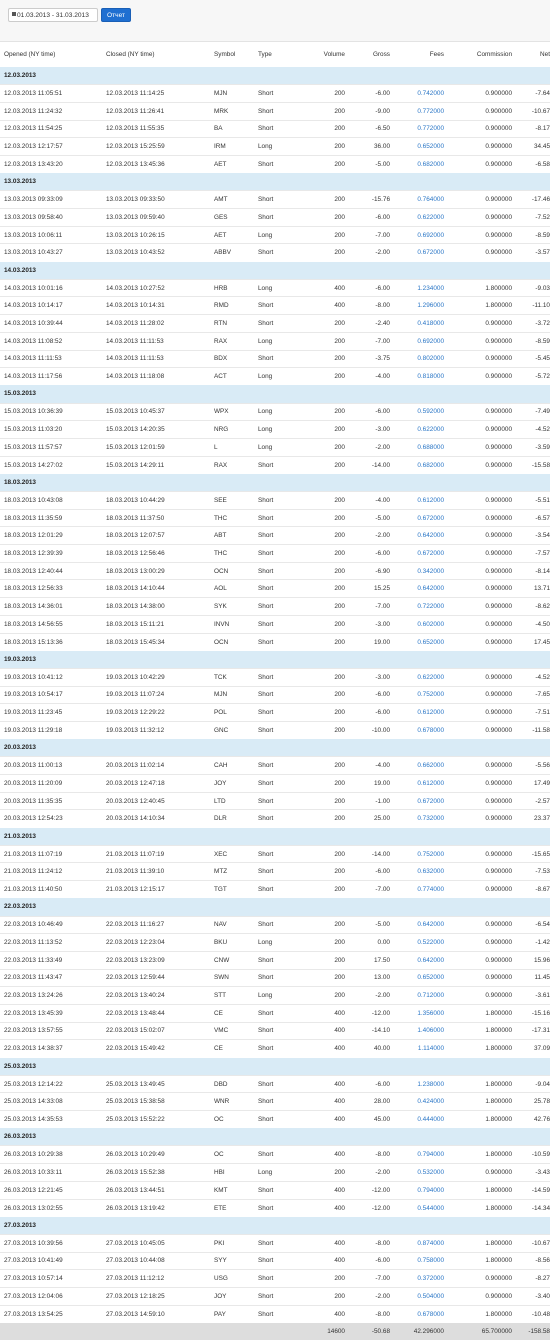  Describe the element at coordinates (531, 54) in the screenshot. I see `col-net: Net` at that location.